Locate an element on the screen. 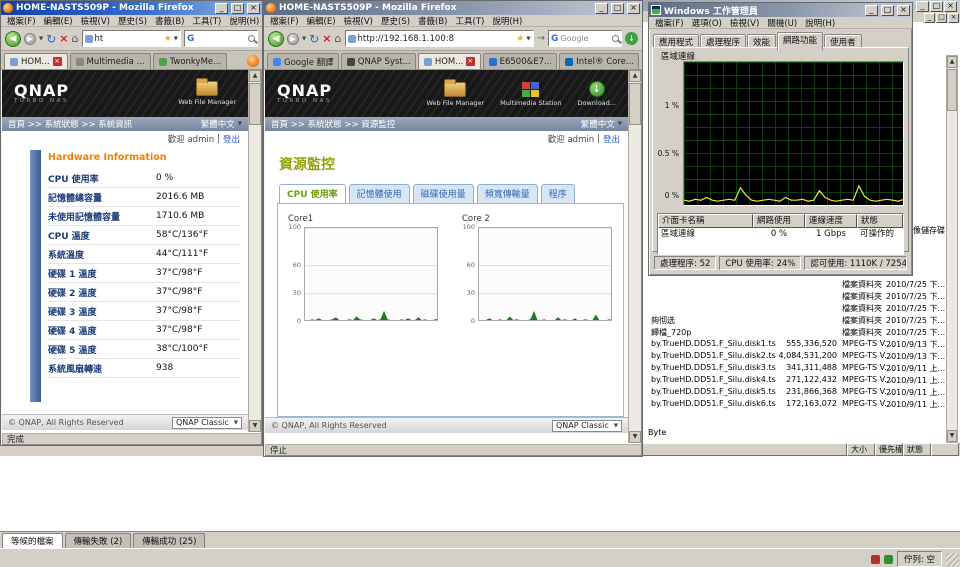 The width and height of the screenshot is (960, 567). queue-column-size: 大小 is located at coordinates (861, 449).